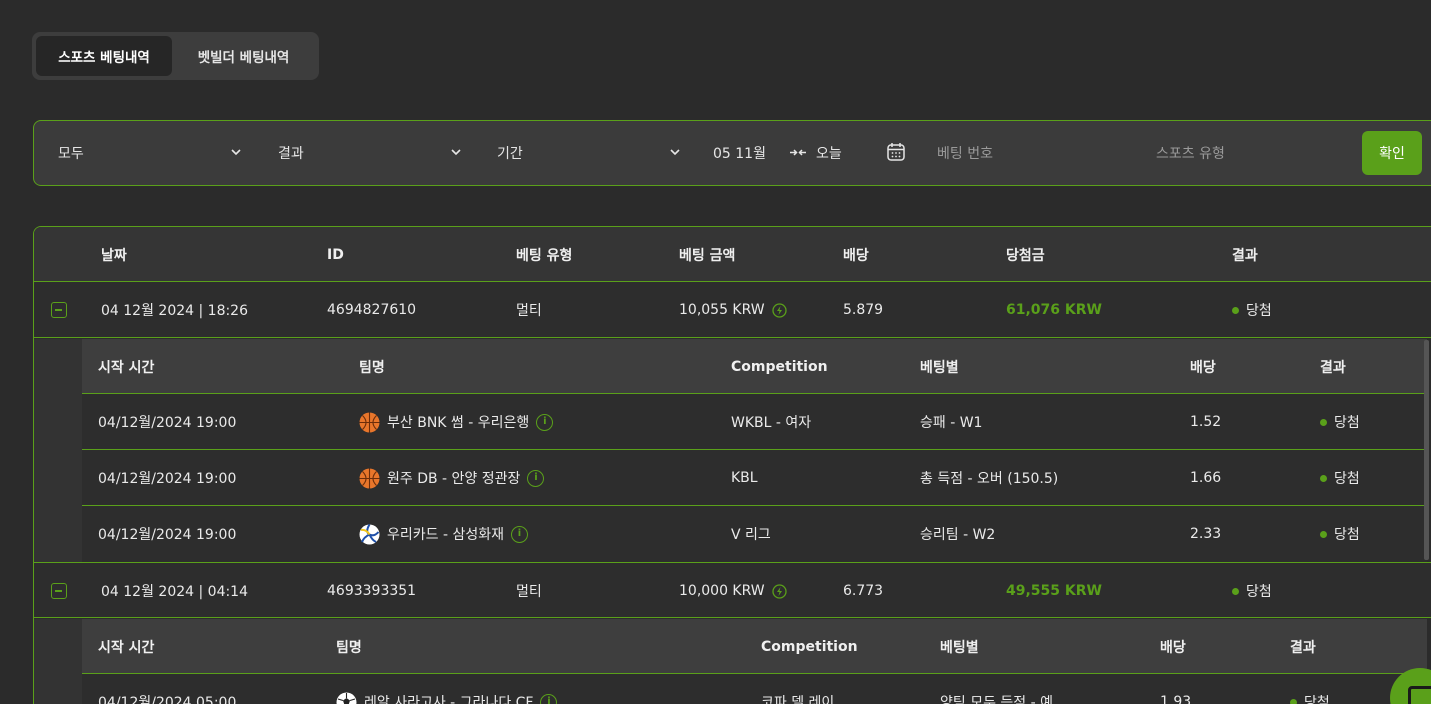  I want to click on selection-competition: 코파 델 레이, so click(798, 699).